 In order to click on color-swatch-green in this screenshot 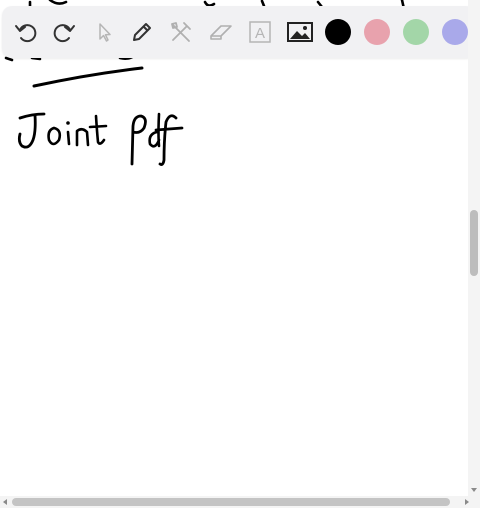, I will do `click(416, 32)`.